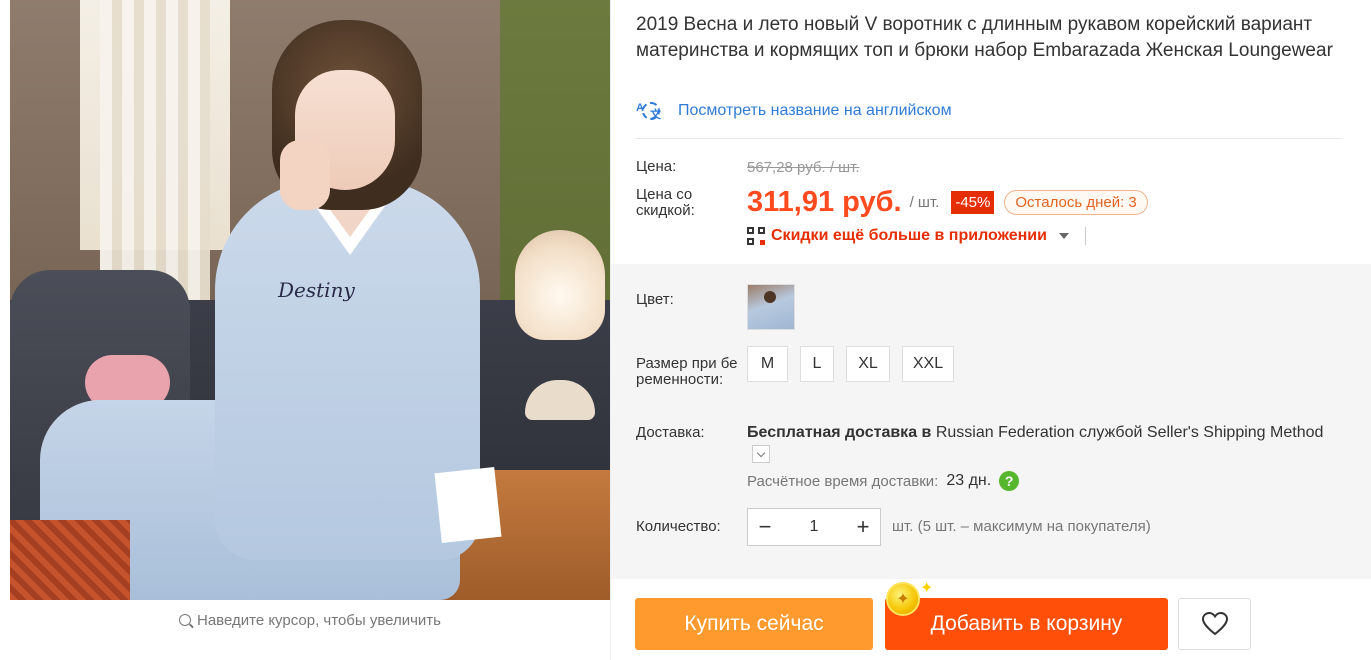  I want to click on price-row: 311,91 руб. / шт. -45% Осталось дней: 3, so click(947, 202).